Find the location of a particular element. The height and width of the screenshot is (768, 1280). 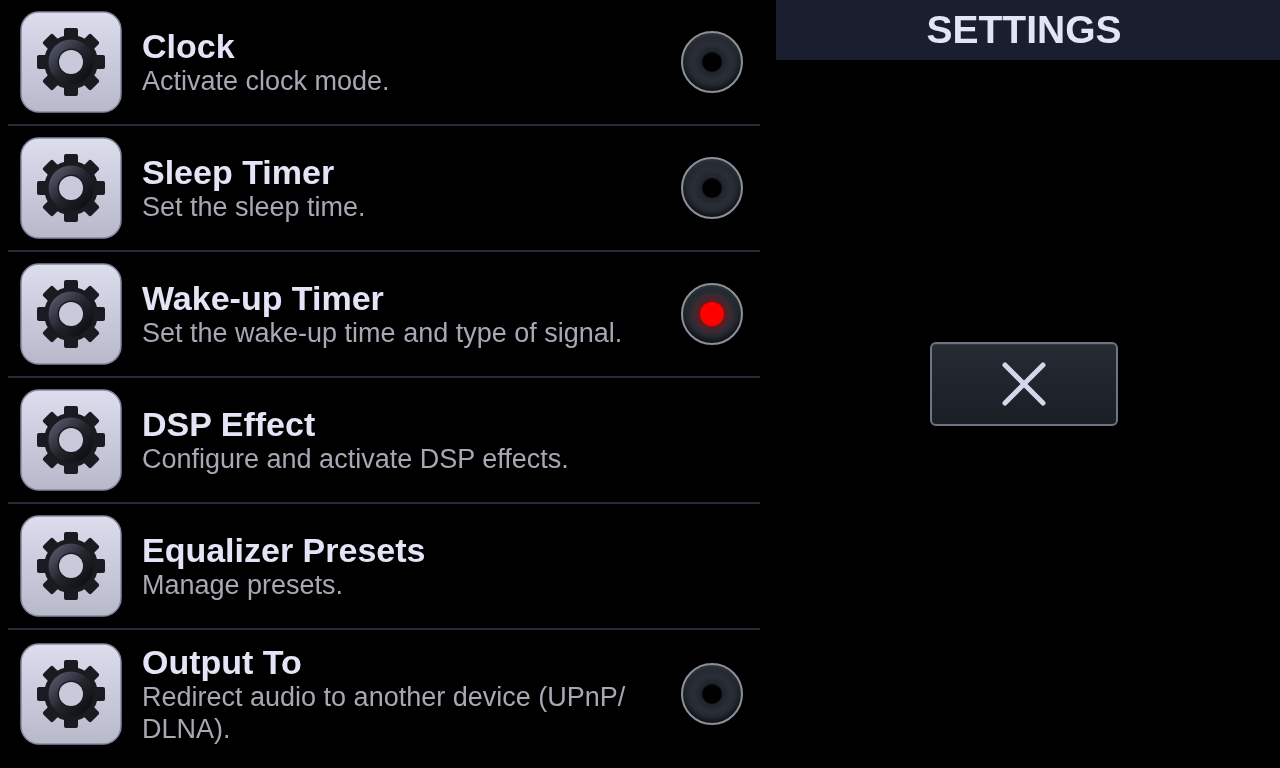

item-description: Set the wake-up time and type of signal. is located at coordinates (382, 333).